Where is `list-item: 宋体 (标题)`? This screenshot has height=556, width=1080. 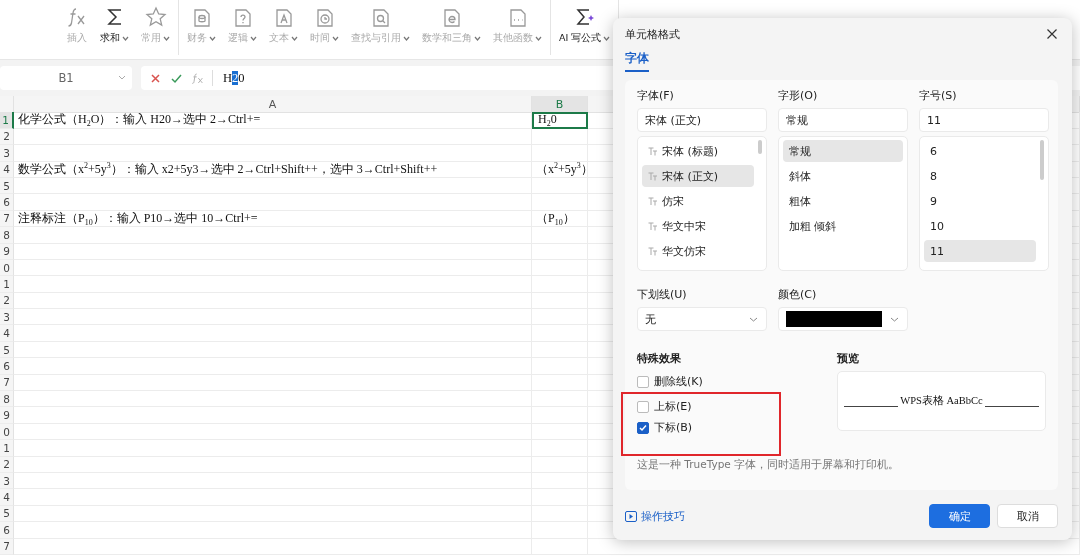 list-item: 宋体 (标题) is located at coordinates (698, 151).